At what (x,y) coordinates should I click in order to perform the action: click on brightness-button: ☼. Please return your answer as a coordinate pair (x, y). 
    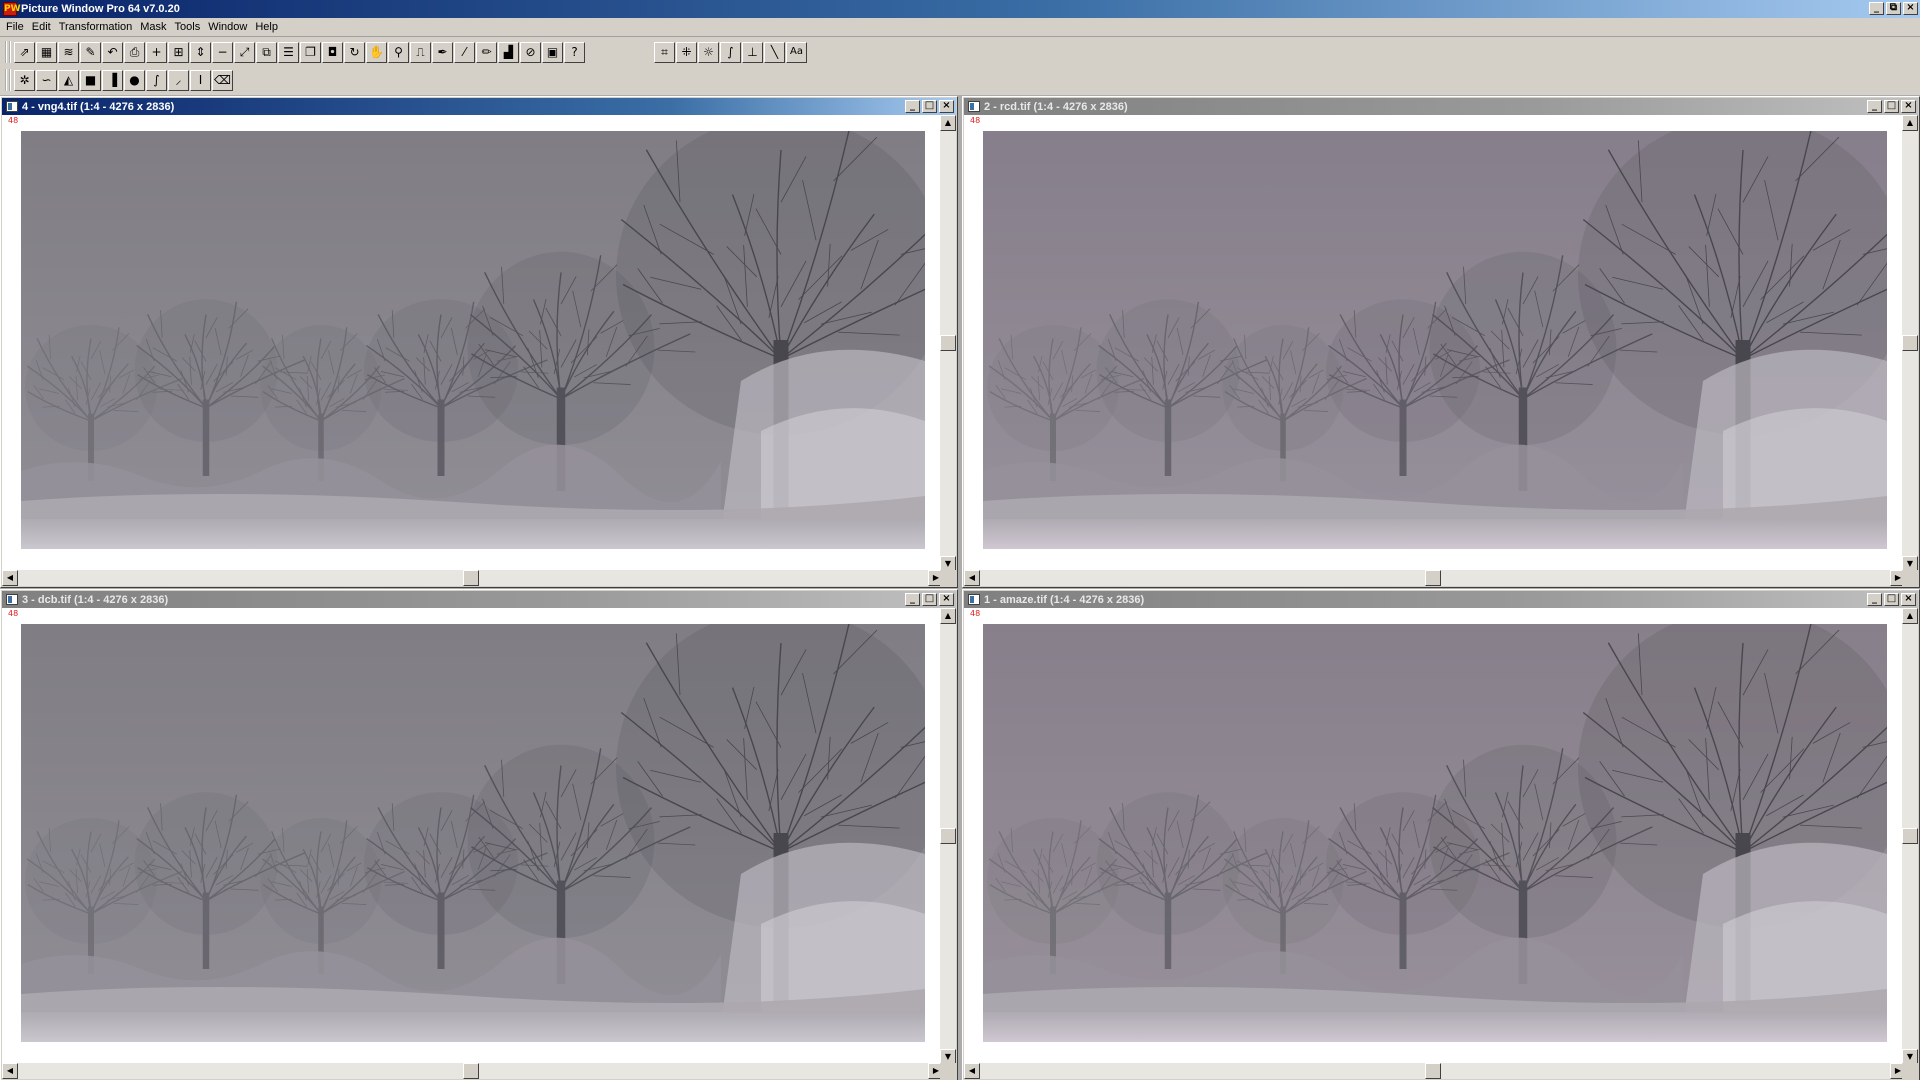
    Looking at the image, I should click on (708, 52).